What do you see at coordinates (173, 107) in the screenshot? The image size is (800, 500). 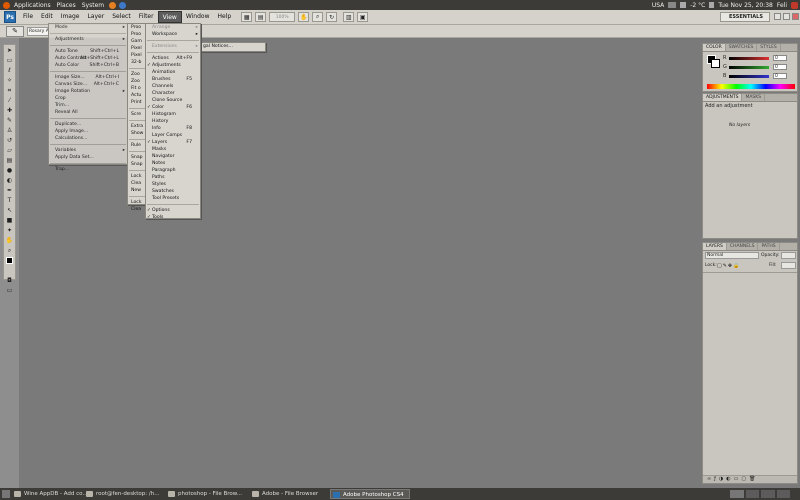 I see `window_menu-item: Color ✓ F6` at bounding box center [173, 107].